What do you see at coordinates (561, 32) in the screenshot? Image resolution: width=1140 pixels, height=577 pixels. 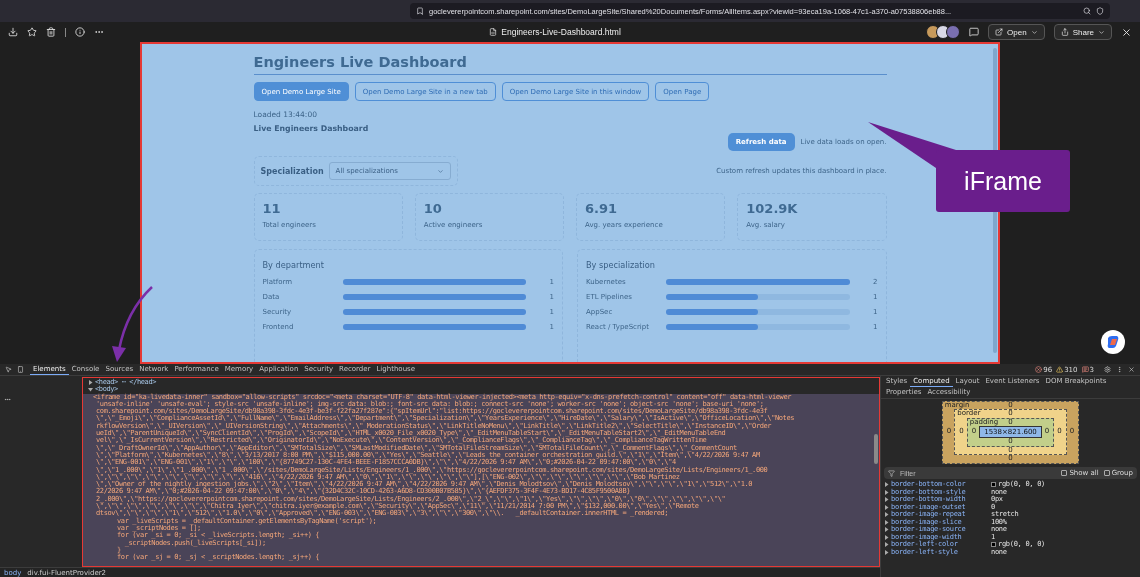 I see `file-name: Engineers-Live-Dashboard.html` at bounding box center [561, 32].